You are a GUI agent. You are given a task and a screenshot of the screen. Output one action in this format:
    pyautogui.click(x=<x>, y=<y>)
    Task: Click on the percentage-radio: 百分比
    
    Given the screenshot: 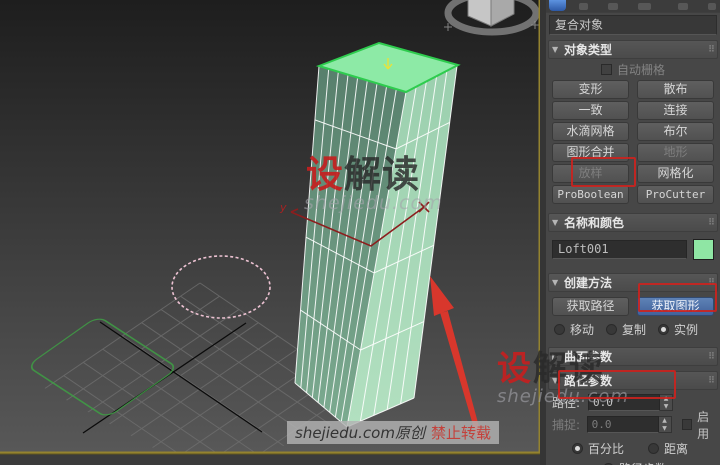 What is the action you would take?
    pyautogui.click(x=598, y=448)
    